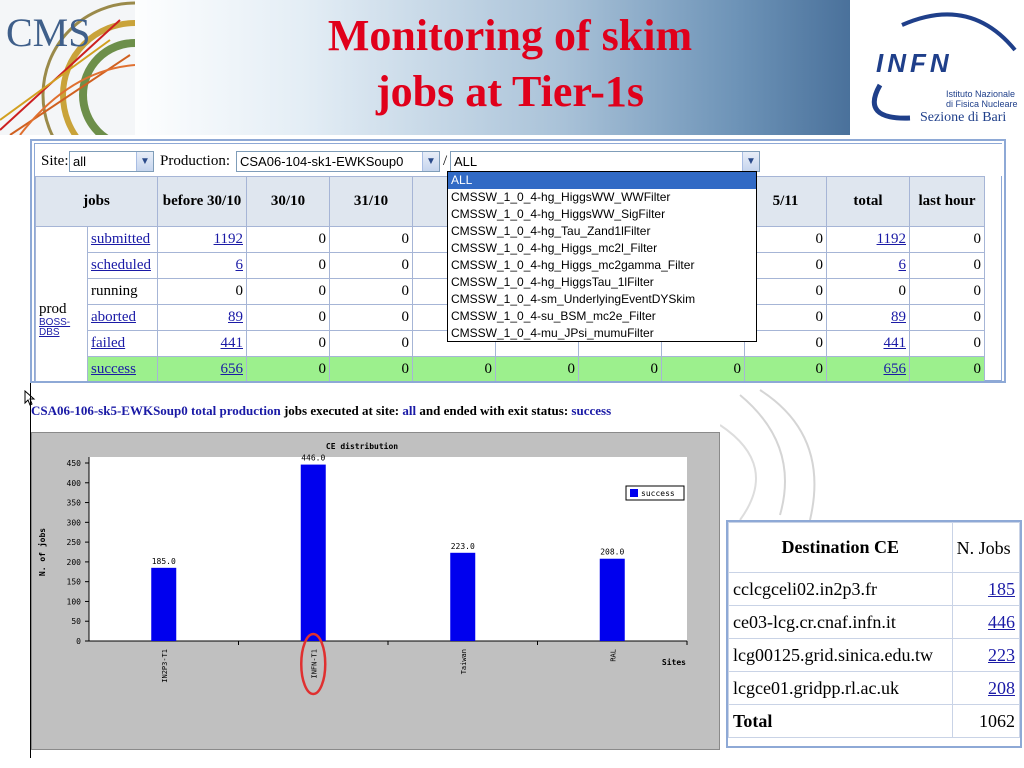 This screenshot has width=1024, height=768. What do you see at coordinates (409, 410) in the screenshot?
I see `summary-site: all` at bounding box center [409, 410].